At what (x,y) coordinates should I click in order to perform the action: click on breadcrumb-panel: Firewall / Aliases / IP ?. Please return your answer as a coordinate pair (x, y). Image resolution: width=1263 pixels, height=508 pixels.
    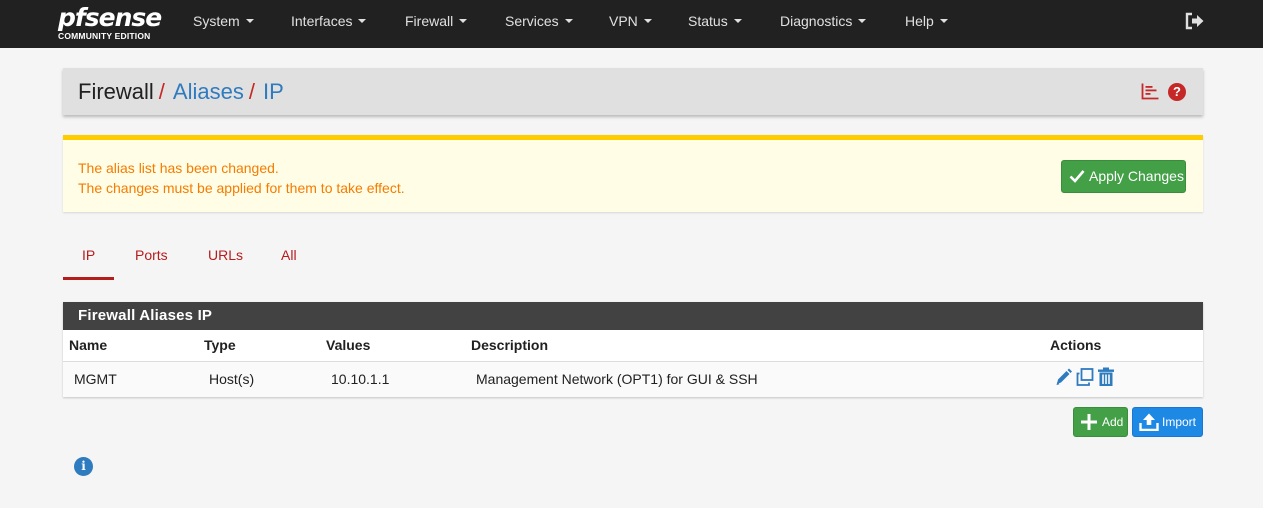
    Looking at the image, I should click on (633, 91).